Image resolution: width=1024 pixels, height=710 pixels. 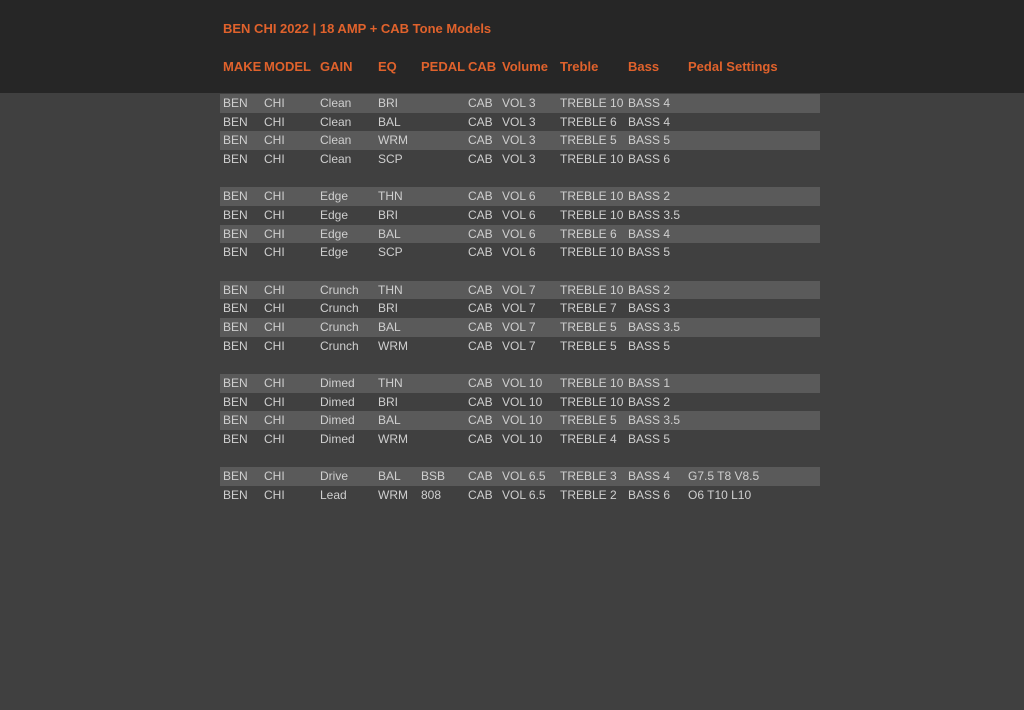 What do you see at coordinates (390, 252) in the screenshot?
I see `cell-eq: SCP` at bounding box center [390, 252].